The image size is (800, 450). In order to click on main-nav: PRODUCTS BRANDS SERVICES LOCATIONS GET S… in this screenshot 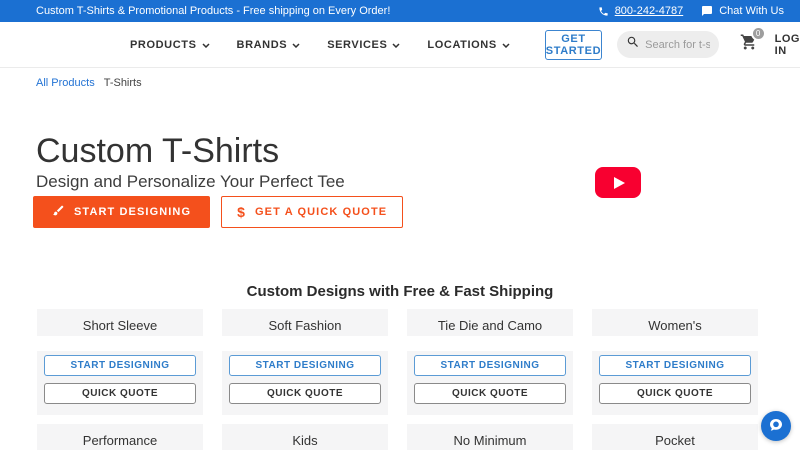, I will do `click(400, 45)`.